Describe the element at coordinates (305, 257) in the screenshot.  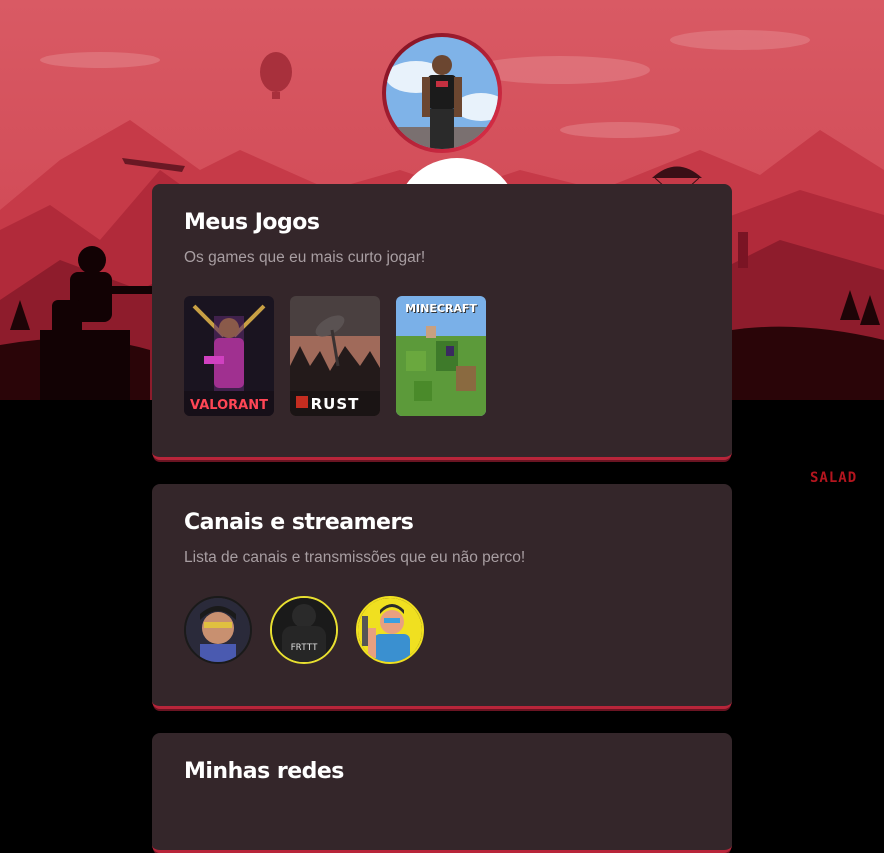
I see `games-subtitle: Os games que eu mais curto jogar!` at that location.